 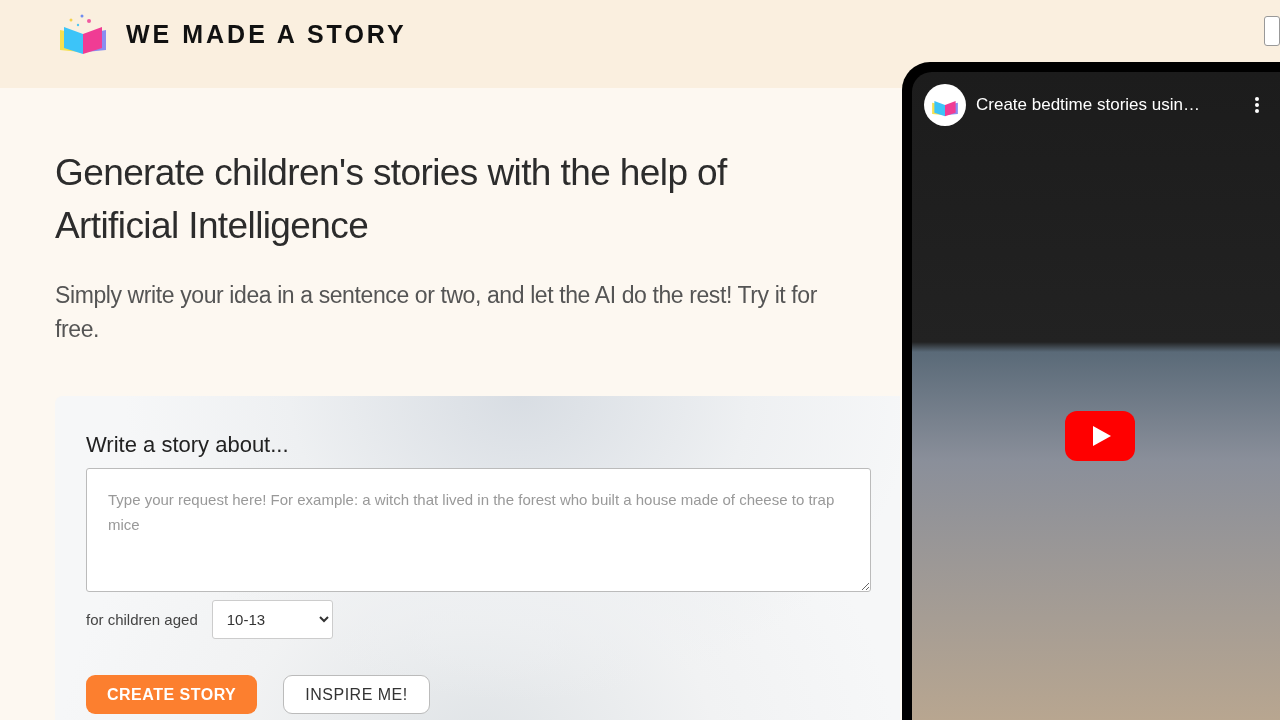 I want to click on age-label: for children aged, so click(x=142, y=619).